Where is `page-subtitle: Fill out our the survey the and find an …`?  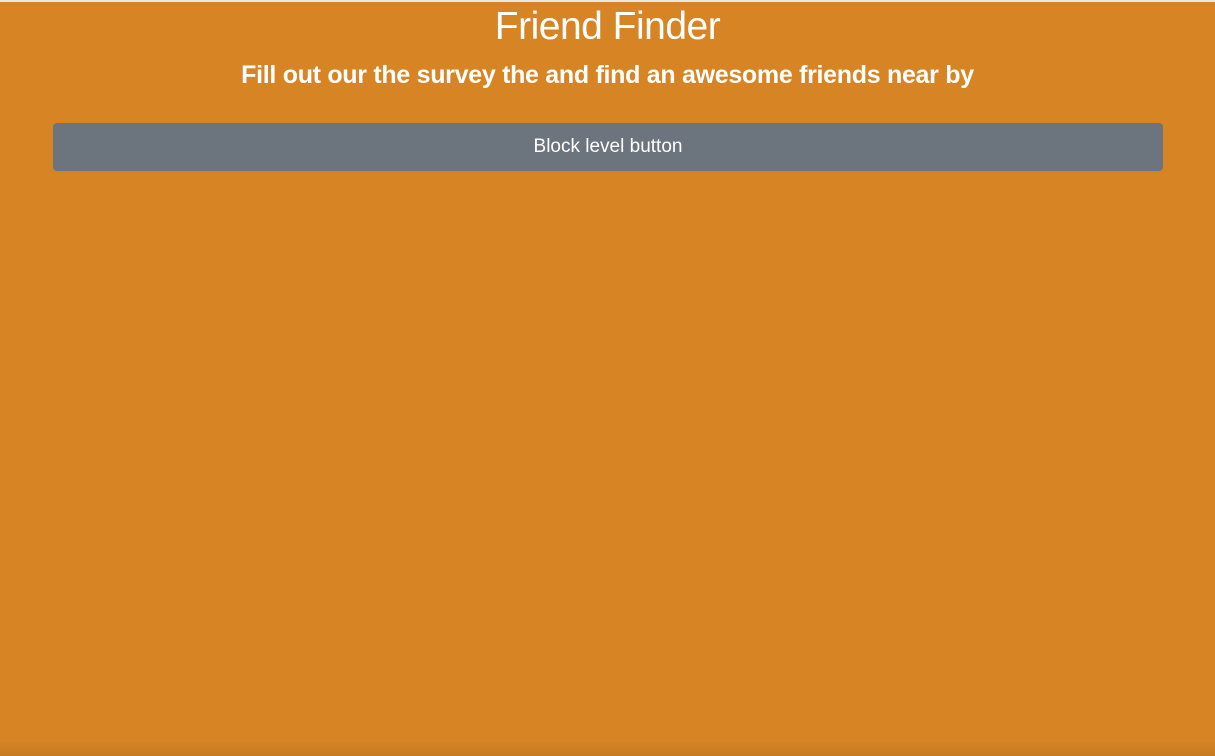 page-subtitle: Fill out our the survey the and find an … is located at coordinates (607, 75).